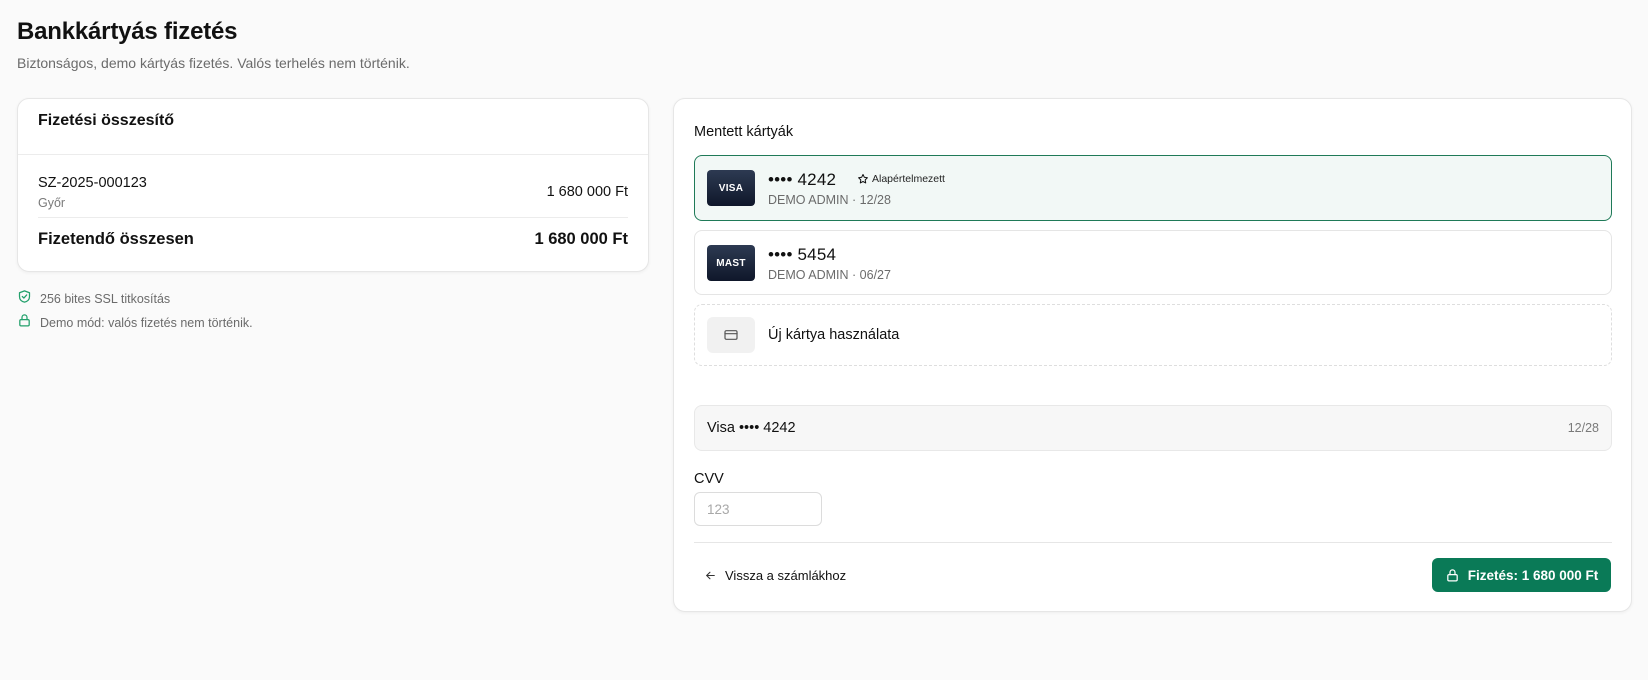 Image resolution: width=1648 pixels, height=680 pixels. Describe the element at coordinates (908, 179) in the screenshot. I see `default-badge-label: Alapértelmezett` at that location.